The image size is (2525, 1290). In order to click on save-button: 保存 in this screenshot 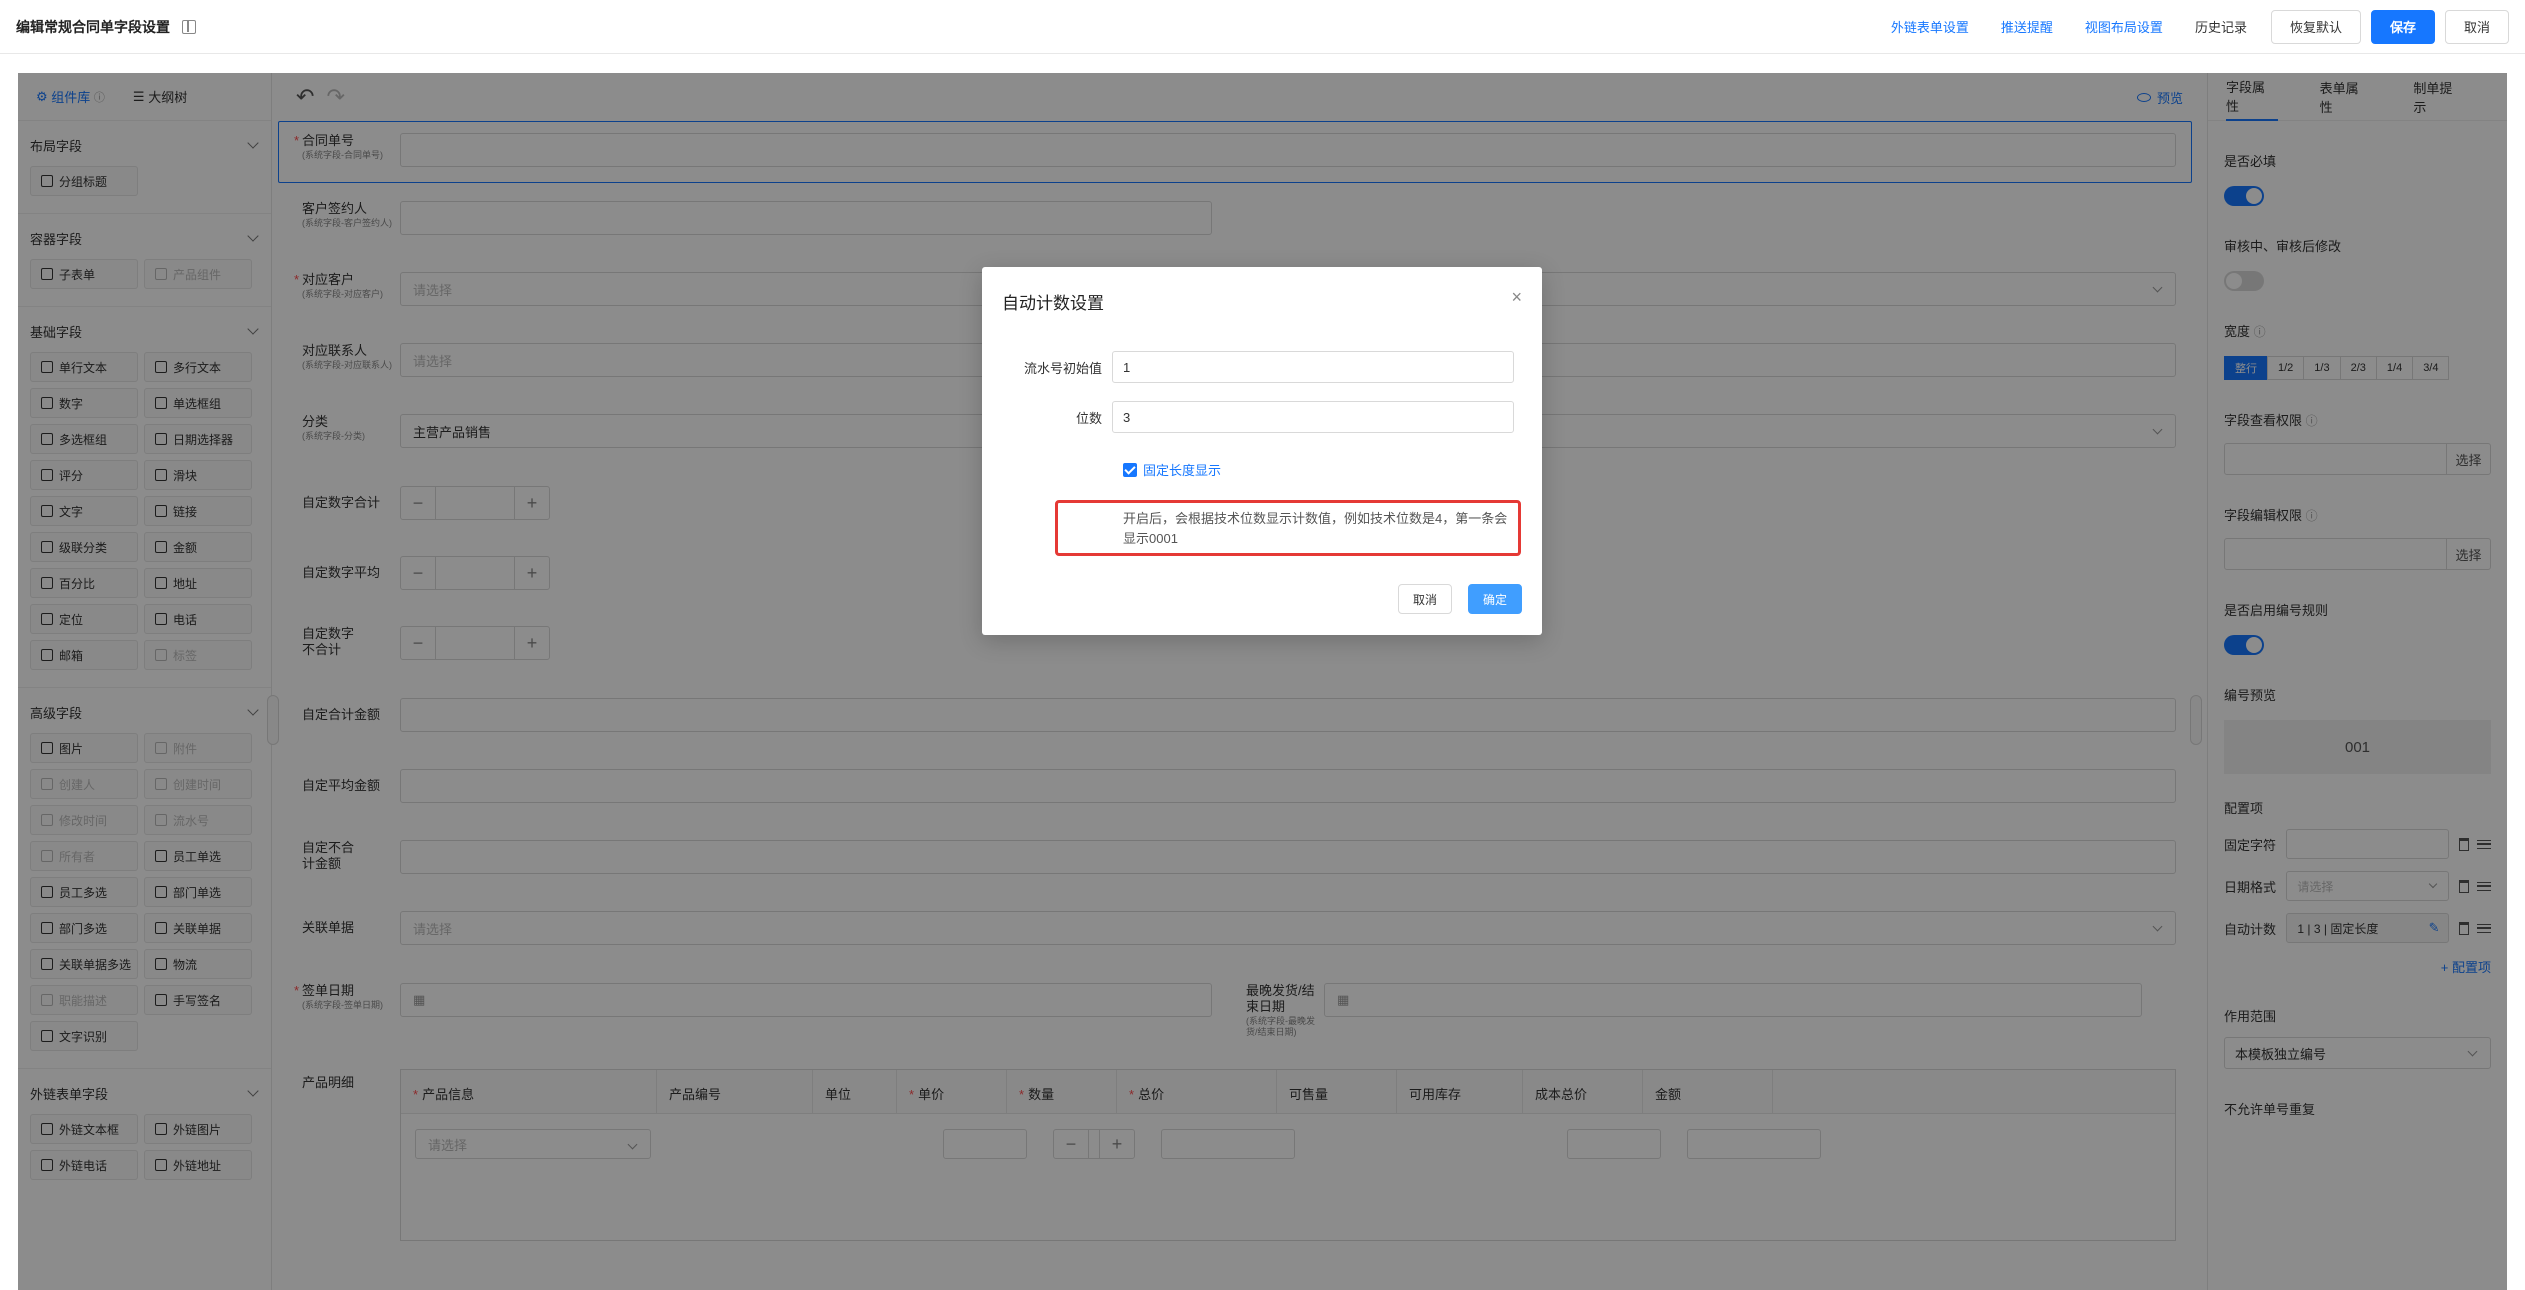, I will do `click(2402, 26)`.